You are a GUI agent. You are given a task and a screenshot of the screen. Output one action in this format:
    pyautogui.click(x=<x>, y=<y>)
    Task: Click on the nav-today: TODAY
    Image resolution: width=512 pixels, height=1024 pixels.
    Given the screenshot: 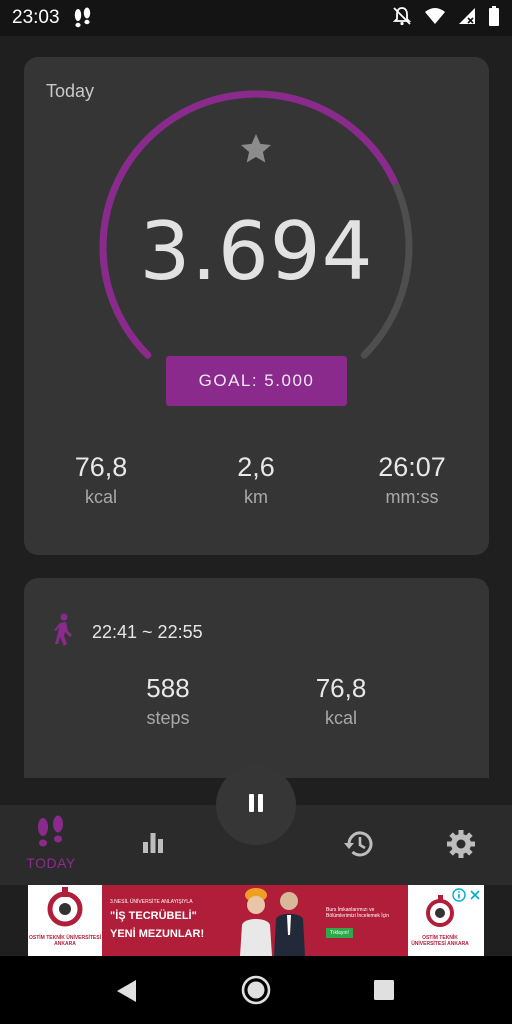 What is the action you would take?
    pyautogui.click(x=51, y=843)
    